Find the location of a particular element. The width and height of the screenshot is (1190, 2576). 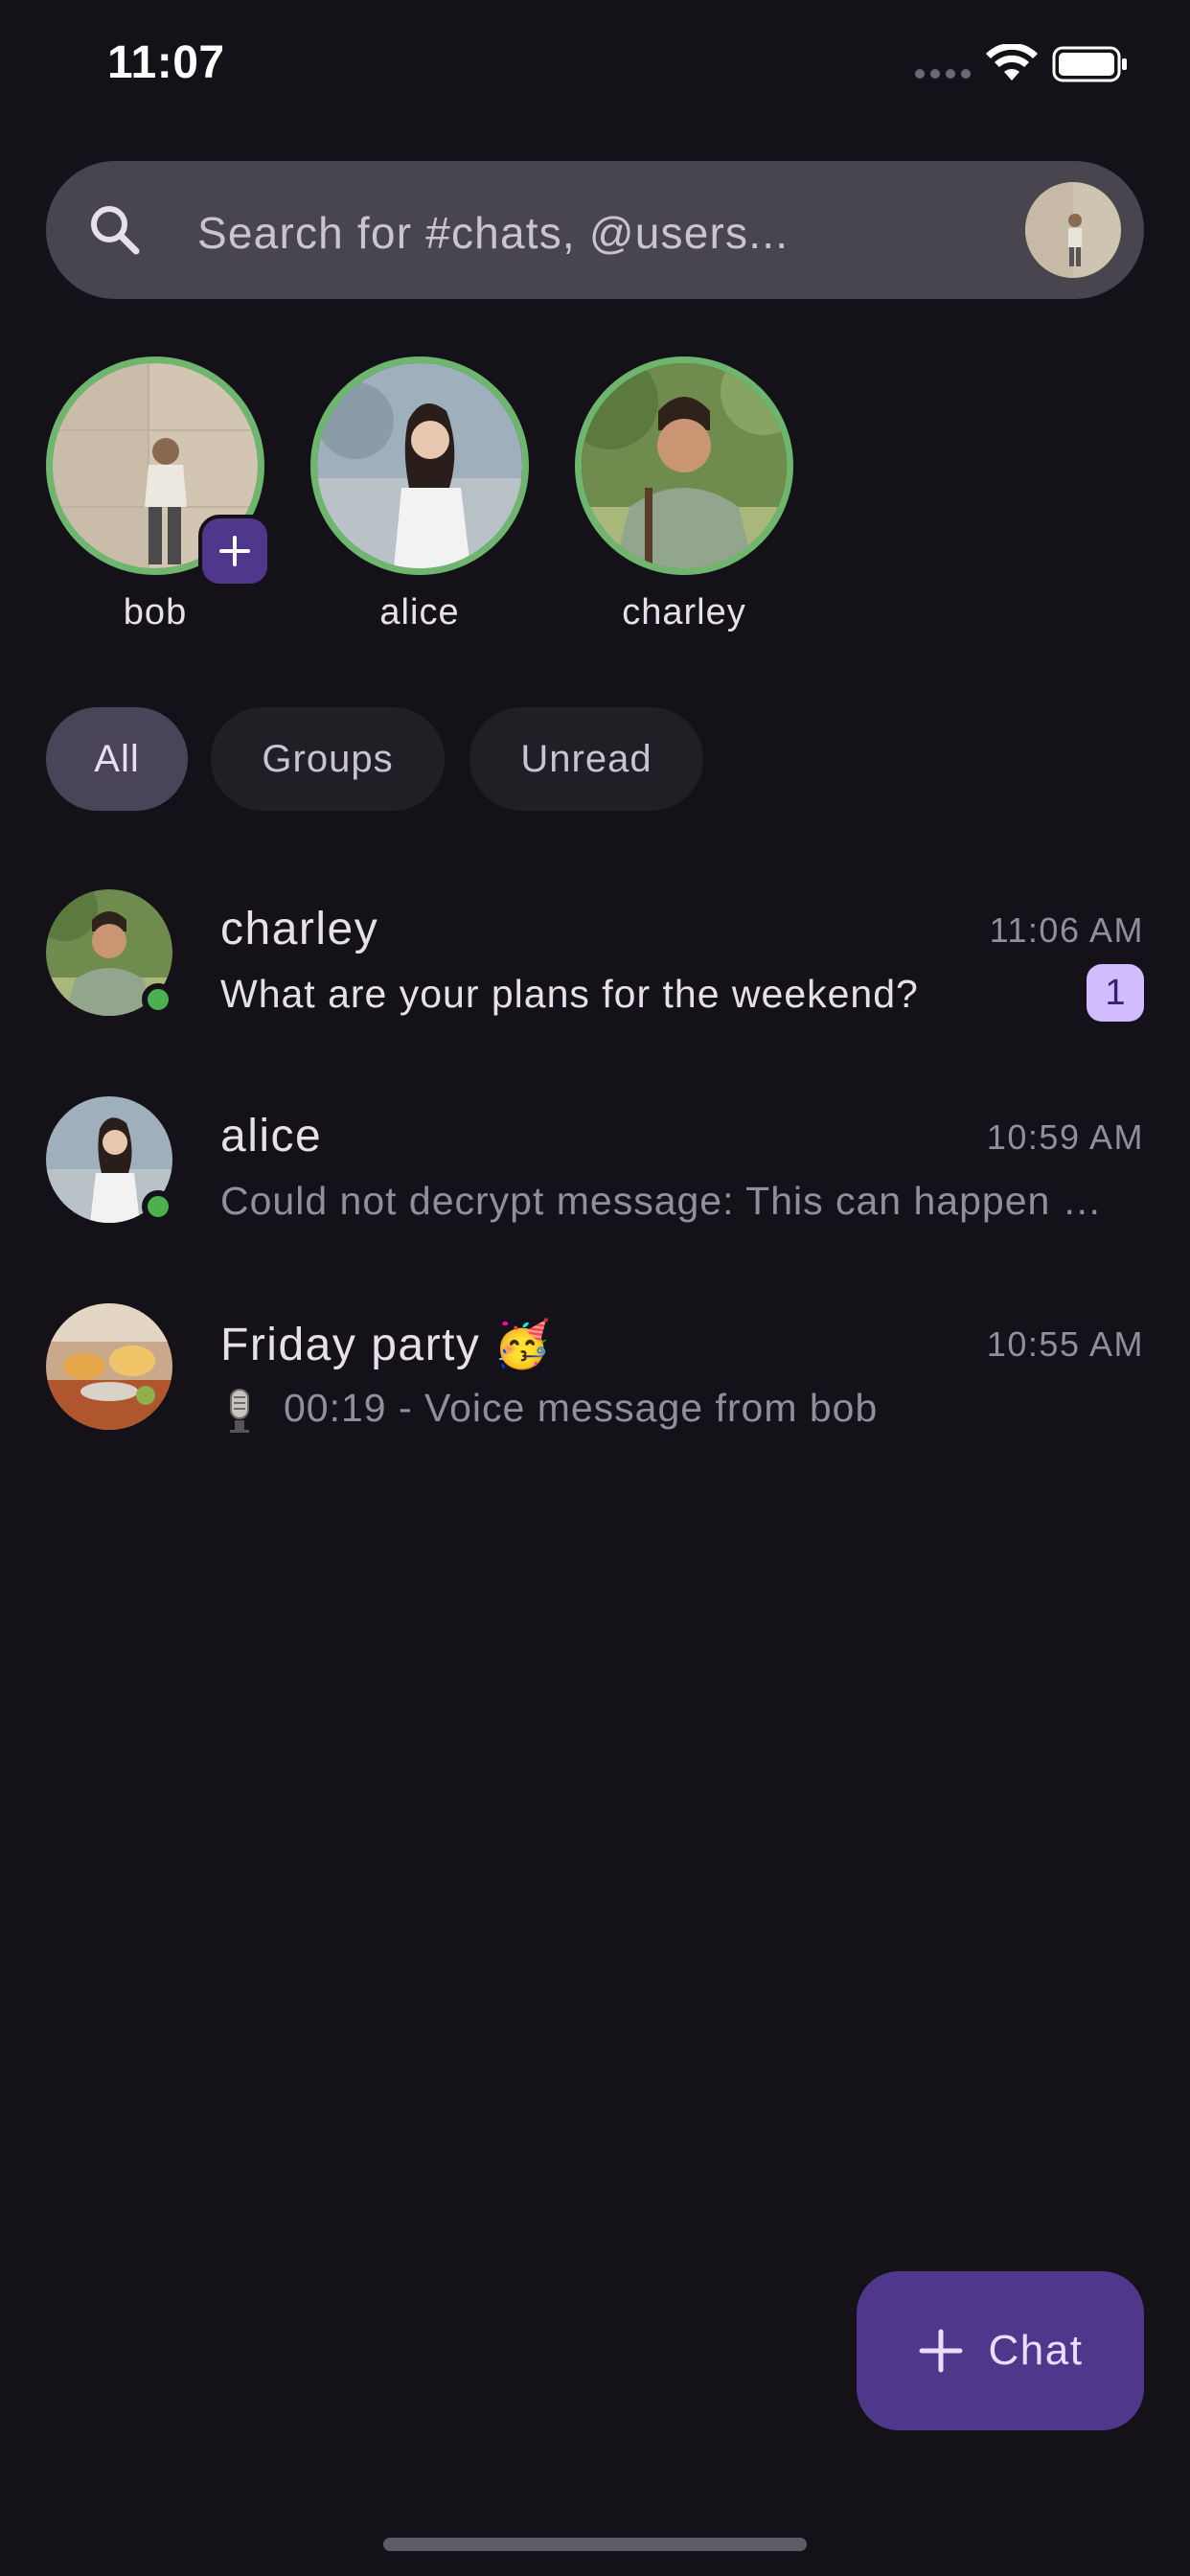

chat-time: 11:06 AM is located at coordinates (1067, 930).